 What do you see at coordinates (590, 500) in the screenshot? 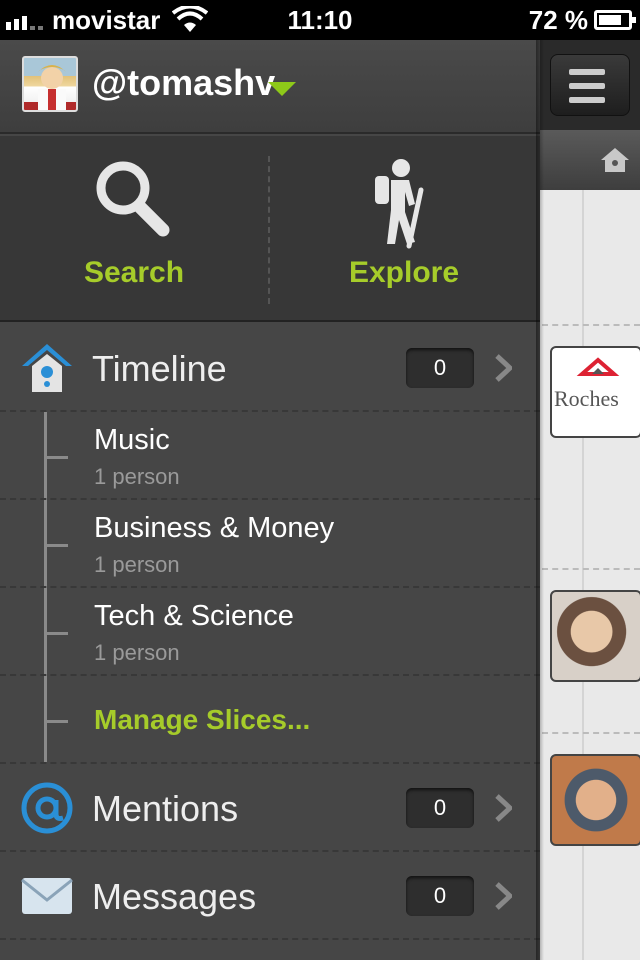
I see `timeline-panel: Roches` at bounding box center [590, 500].